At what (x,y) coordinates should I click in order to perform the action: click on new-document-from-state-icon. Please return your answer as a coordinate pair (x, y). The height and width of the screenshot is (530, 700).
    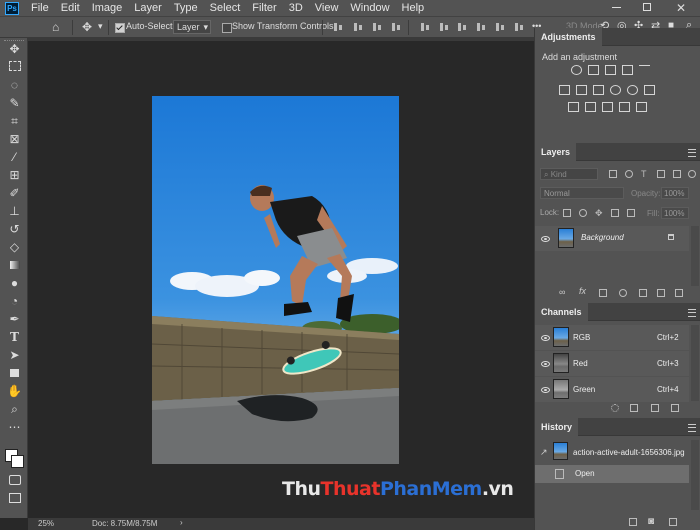
    Looking at the image, I should click on (633, 522).